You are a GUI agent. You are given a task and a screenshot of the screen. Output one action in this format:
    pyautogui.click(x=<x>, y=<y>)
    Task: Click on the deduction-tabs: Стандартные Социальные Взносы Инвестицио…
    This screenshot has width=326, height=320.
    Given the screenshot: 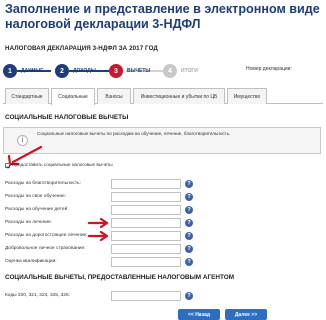 What is the action you would take?
    pyautogui.click(x=163, y=96)
    